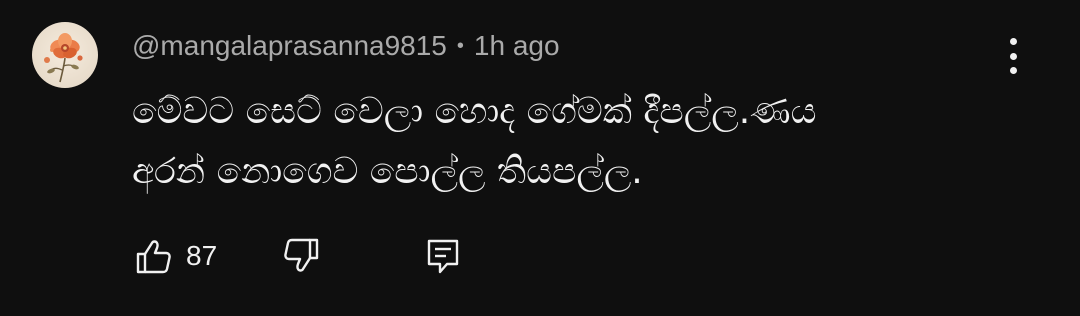 This screenshot has width=1080, height=316. I want to click on reply-comment-icon, so click(443, 256).